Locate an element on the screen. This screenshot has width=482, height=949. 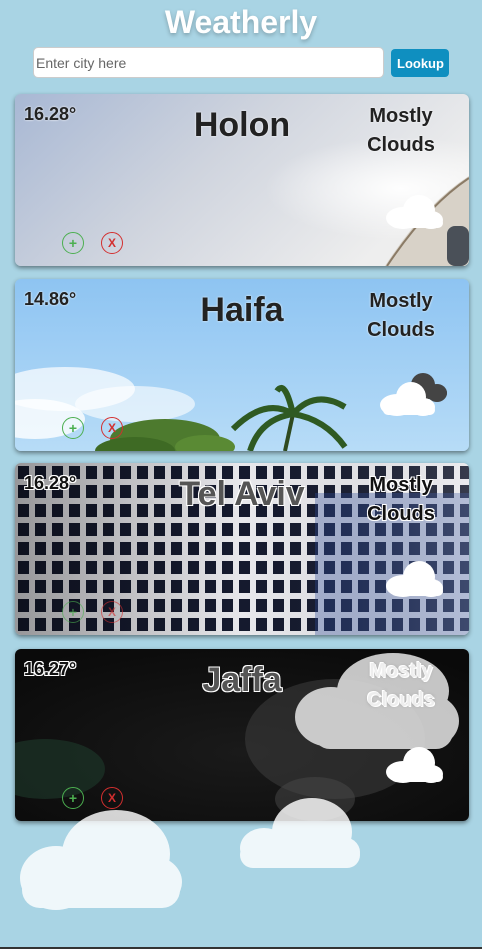
city-search-input is located at coordinates (208, 62).